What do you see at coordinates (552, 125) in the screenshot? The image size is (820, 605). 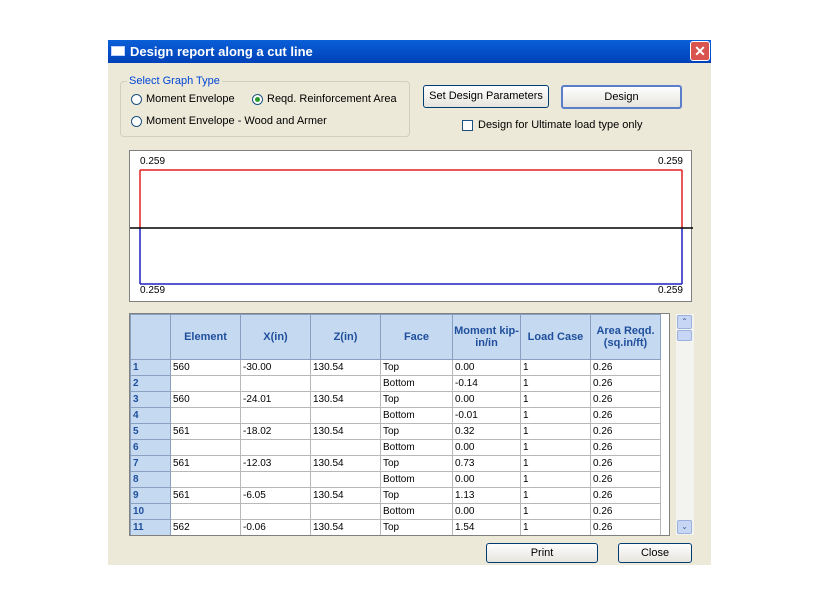 I see `ultimate-load-checkbox: Design for Ultimate load type only` at bounding box center [552, 125].